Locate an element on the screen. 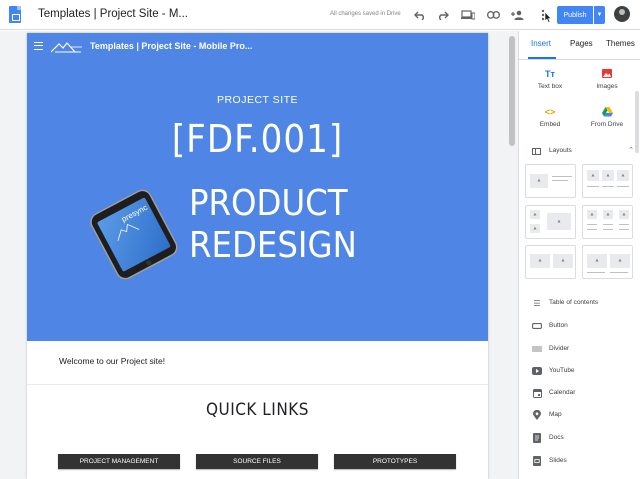  image-icon is located at coordinates (607, 74).